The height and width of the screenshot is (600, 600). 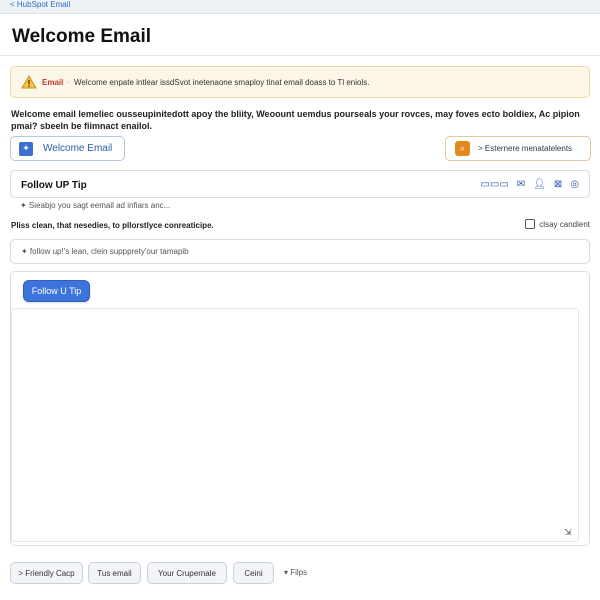 I want to click on settings-icon: ◎, so click(x=574, y=184).